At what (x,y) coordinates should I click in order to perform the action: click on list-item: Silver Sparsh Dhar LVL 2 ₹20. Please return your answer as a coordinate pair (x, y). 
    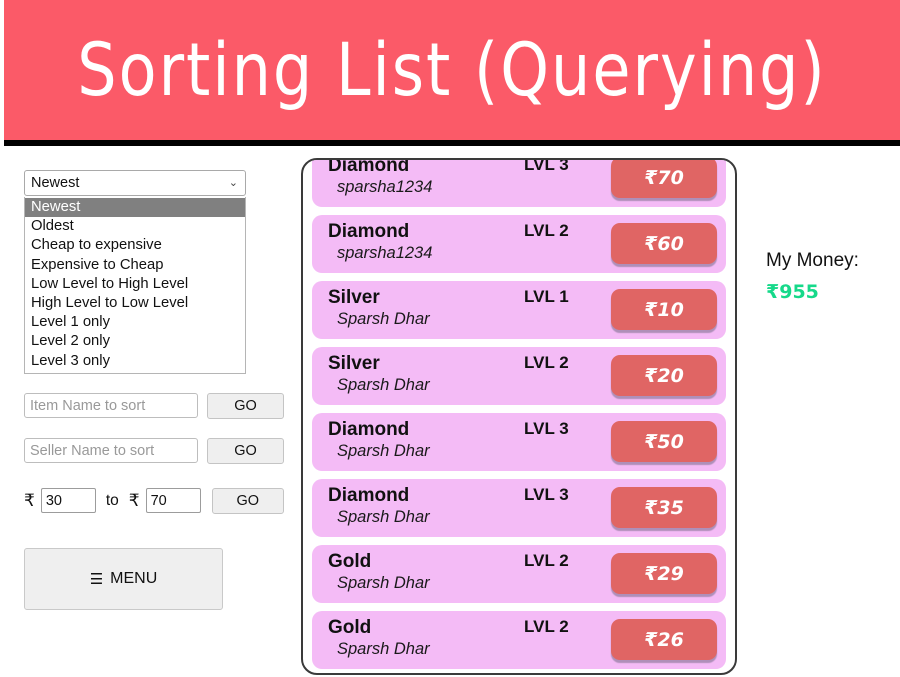
    Looking at the image, I should click on (519, 376).